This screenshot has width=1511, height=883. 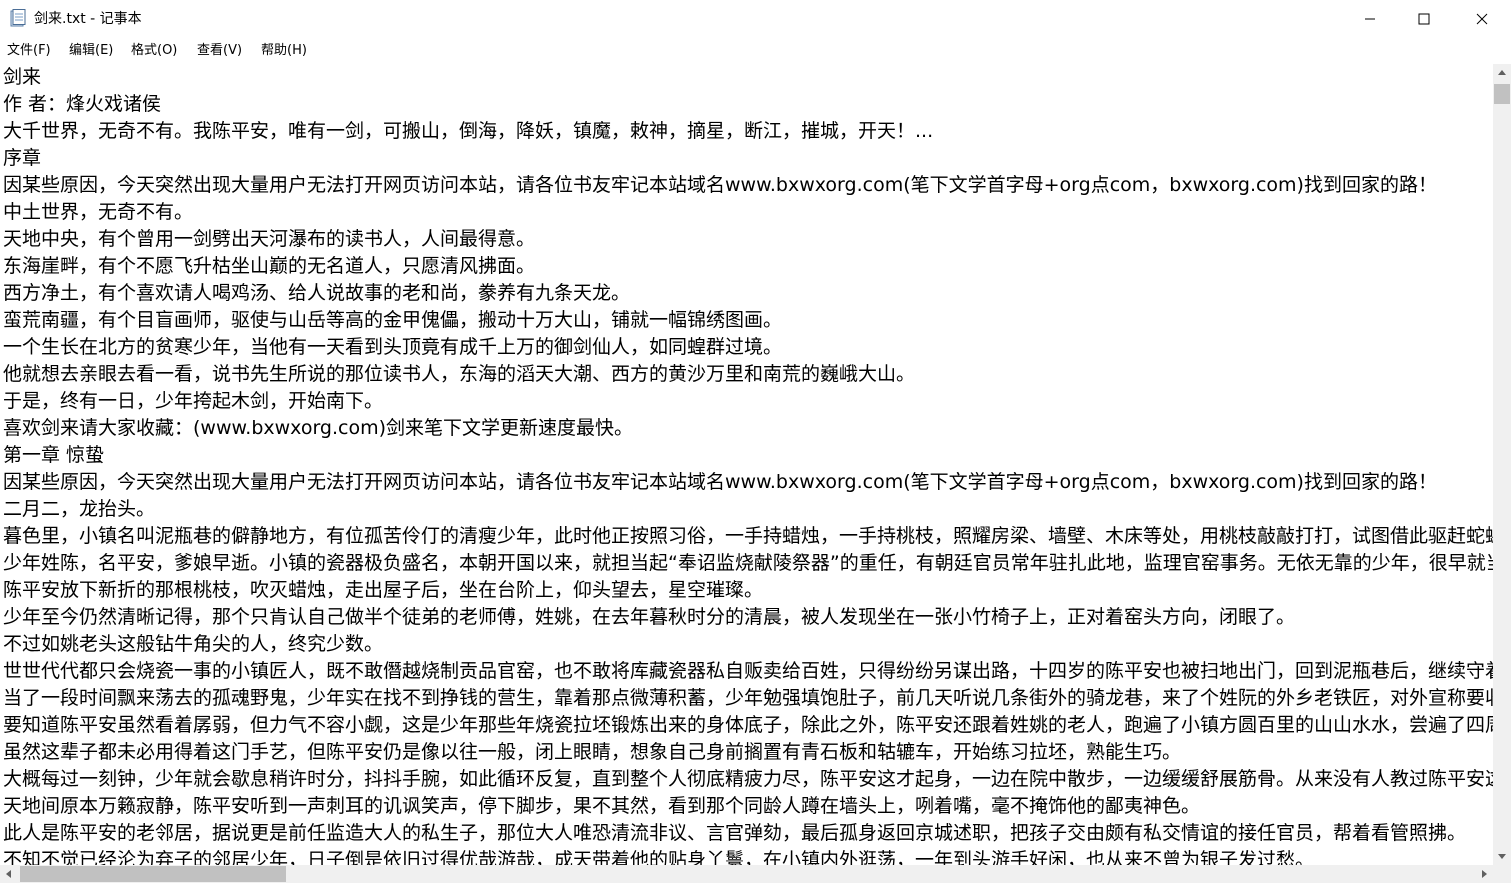 I want to click on maximize-icon, so click(x=1424, y=19).